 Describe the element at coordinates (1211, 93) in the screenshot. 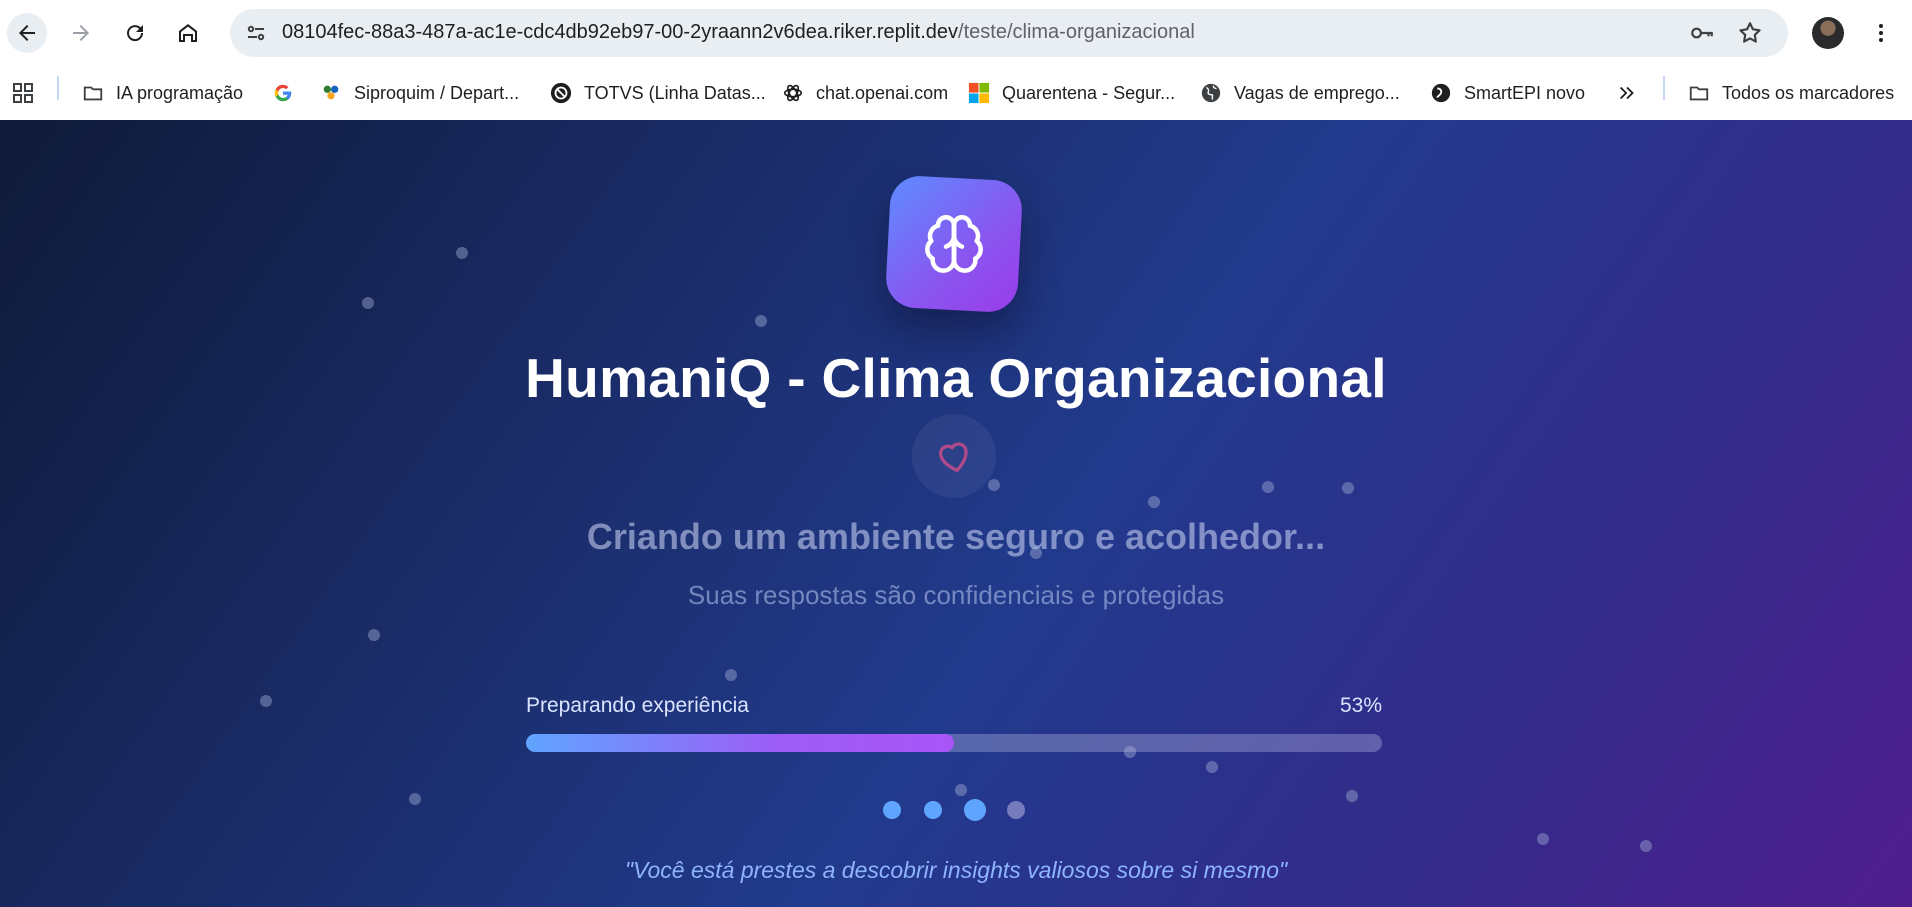

I see `globe-icon` at that location.